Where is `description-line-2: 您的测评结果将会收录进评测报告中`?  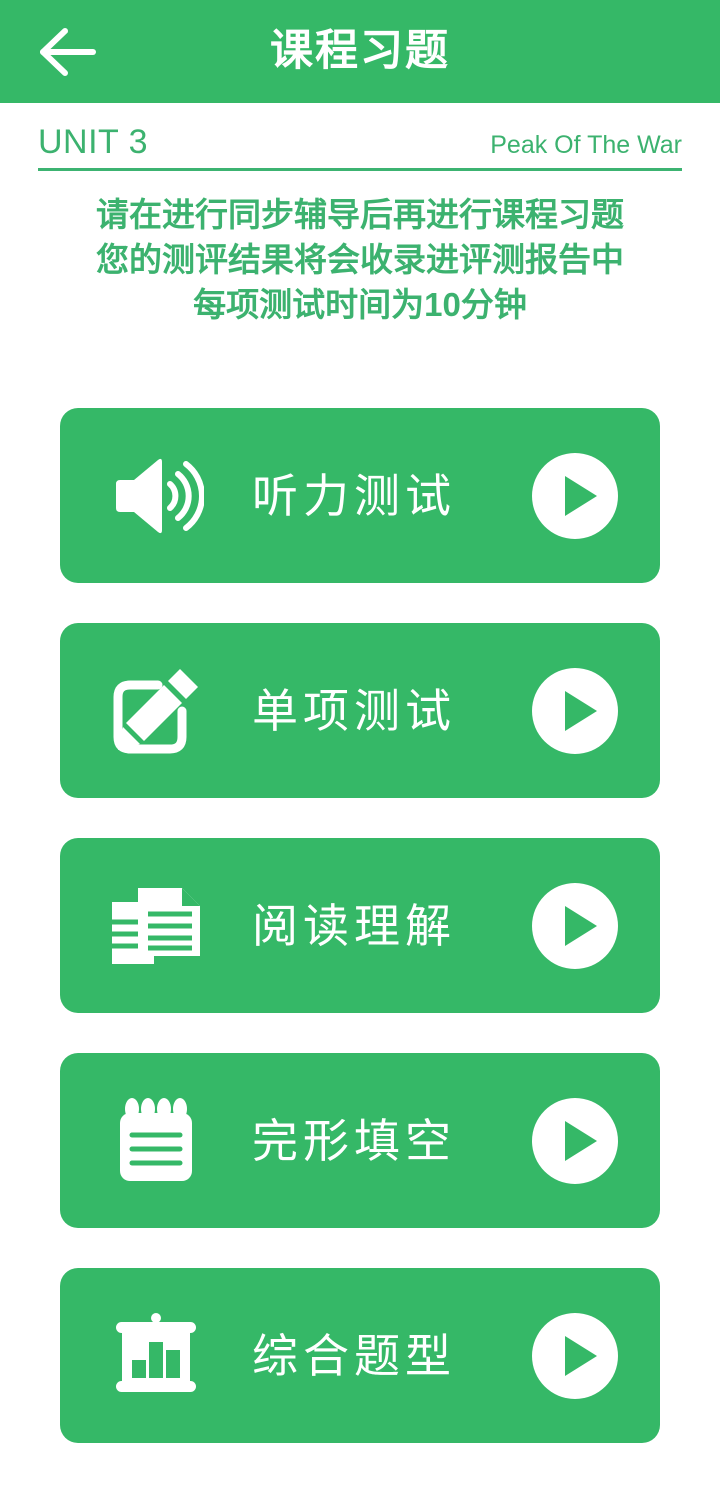 description-line-2: 您的测评结果将会收录进评测报告中 is located at coordinates (360, 259).